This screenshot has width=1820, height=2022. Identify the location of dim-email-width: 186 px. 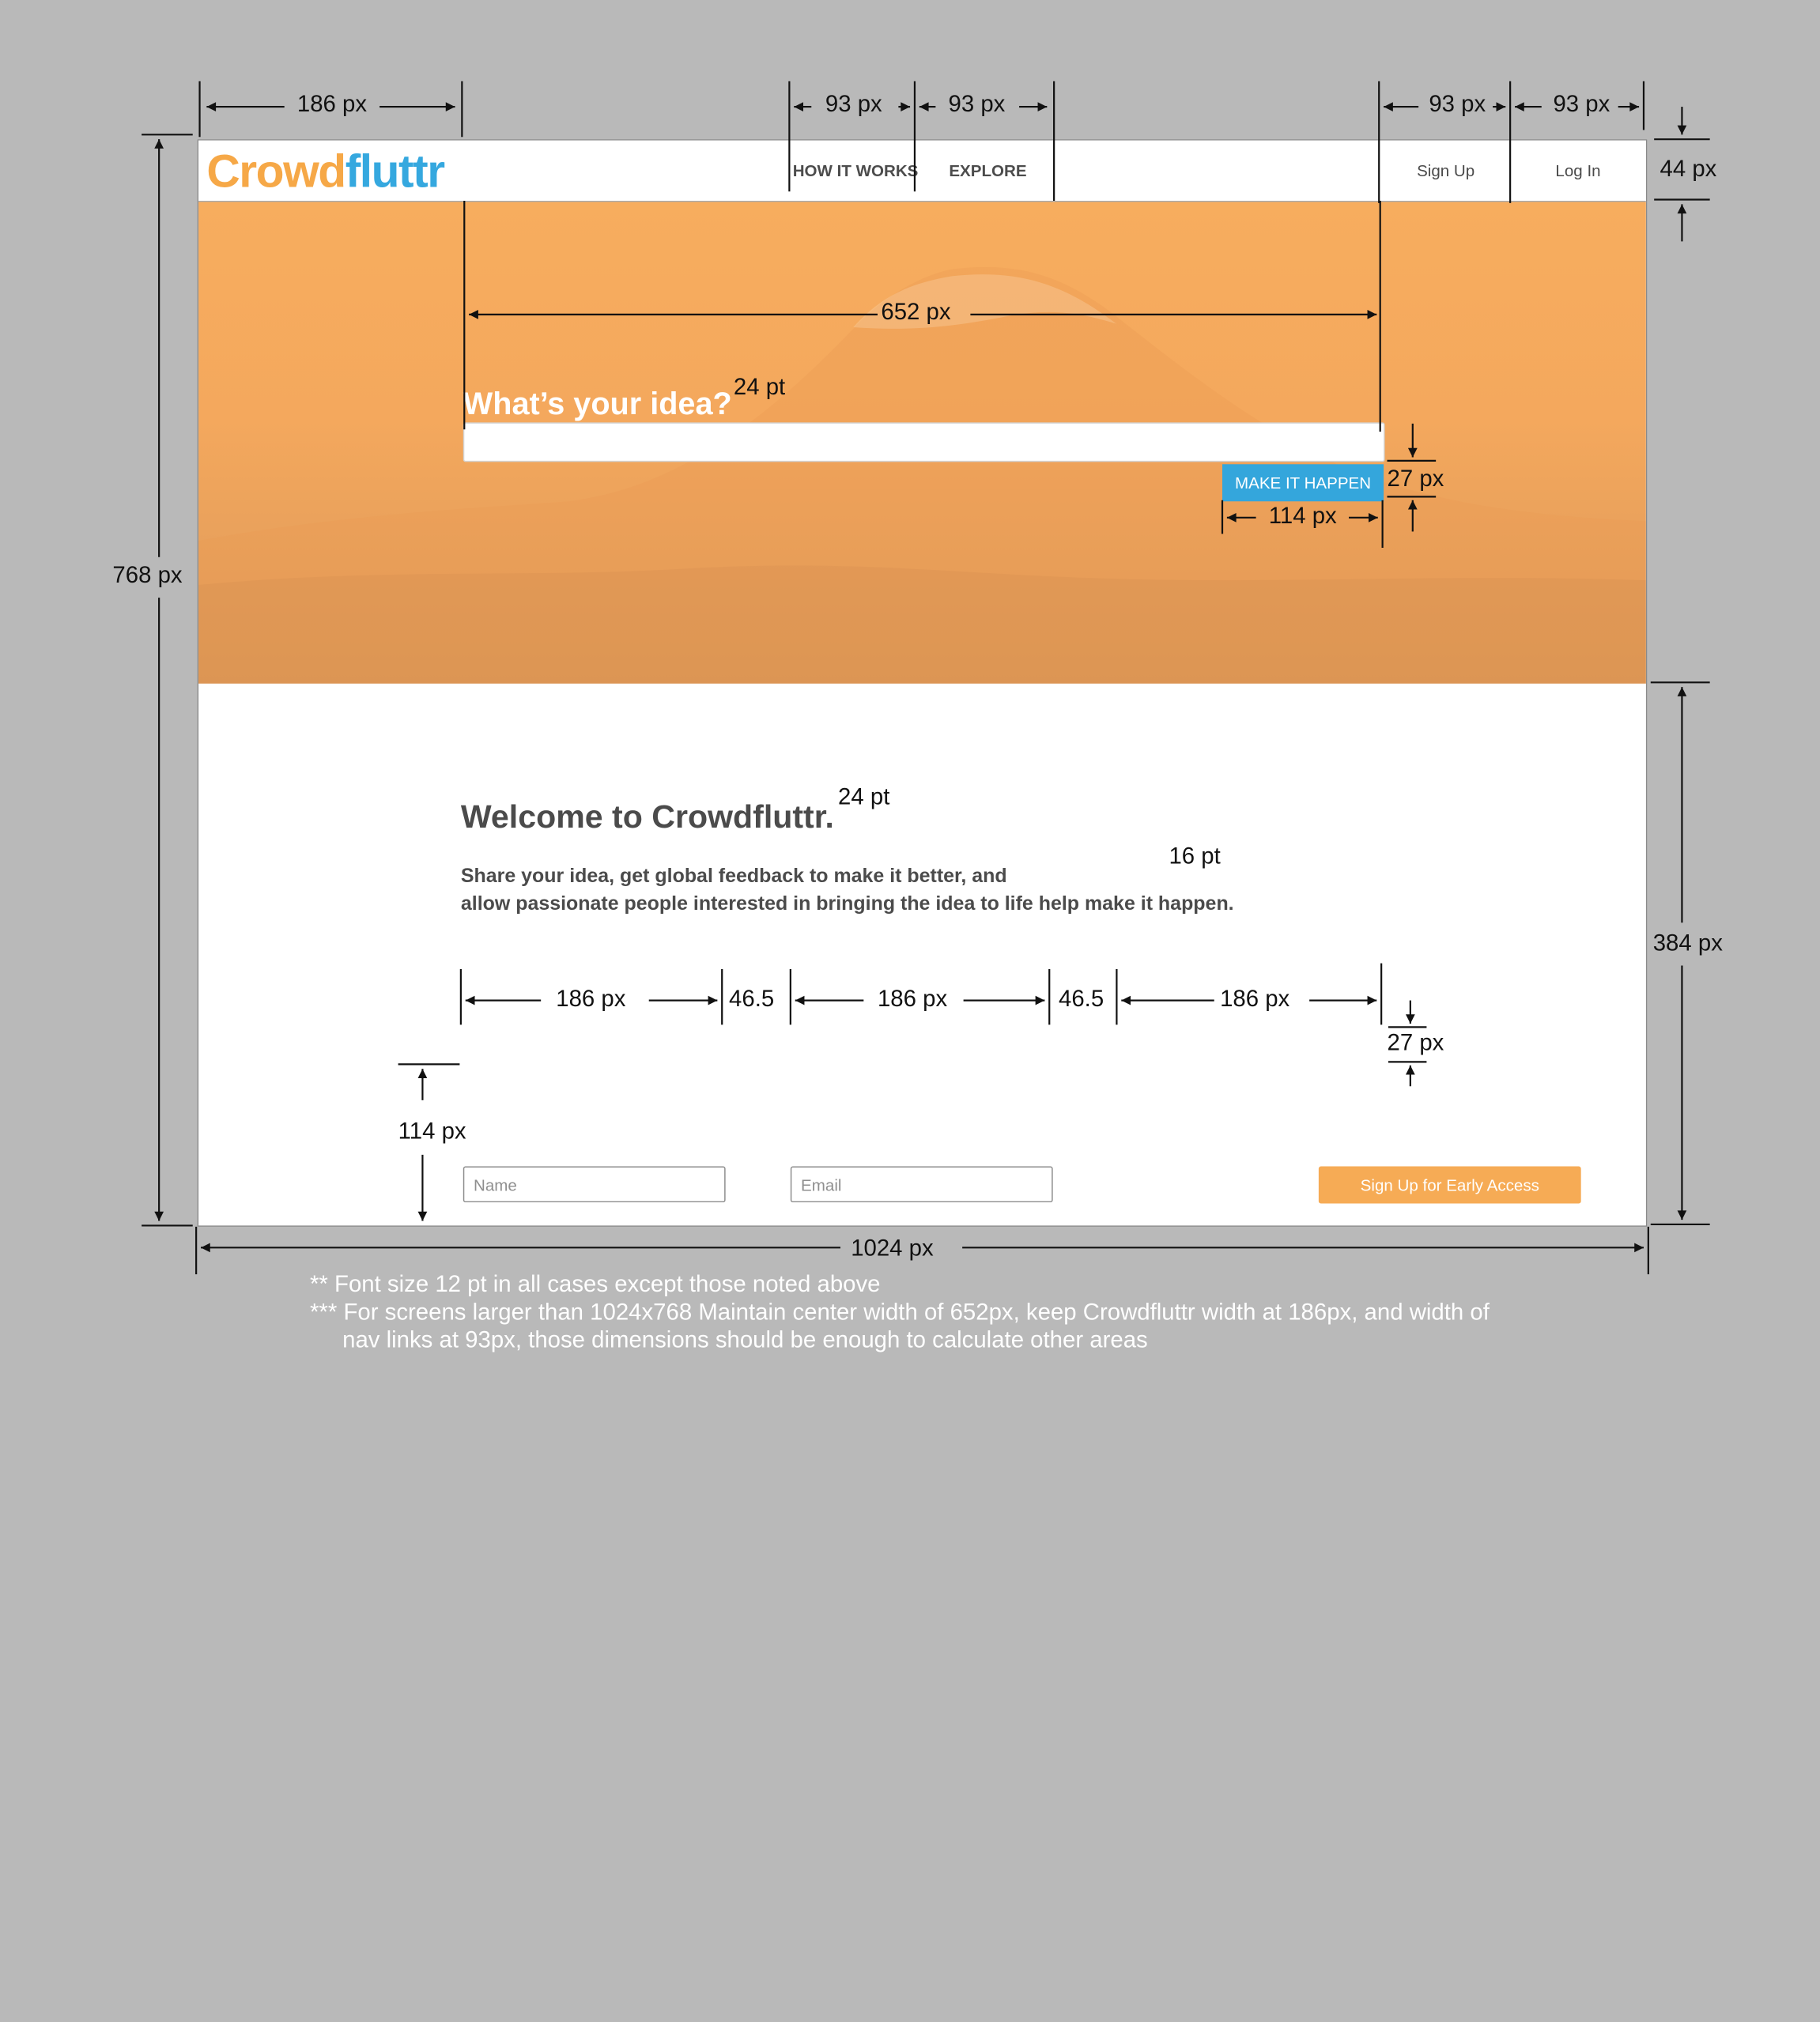
(912, 999).